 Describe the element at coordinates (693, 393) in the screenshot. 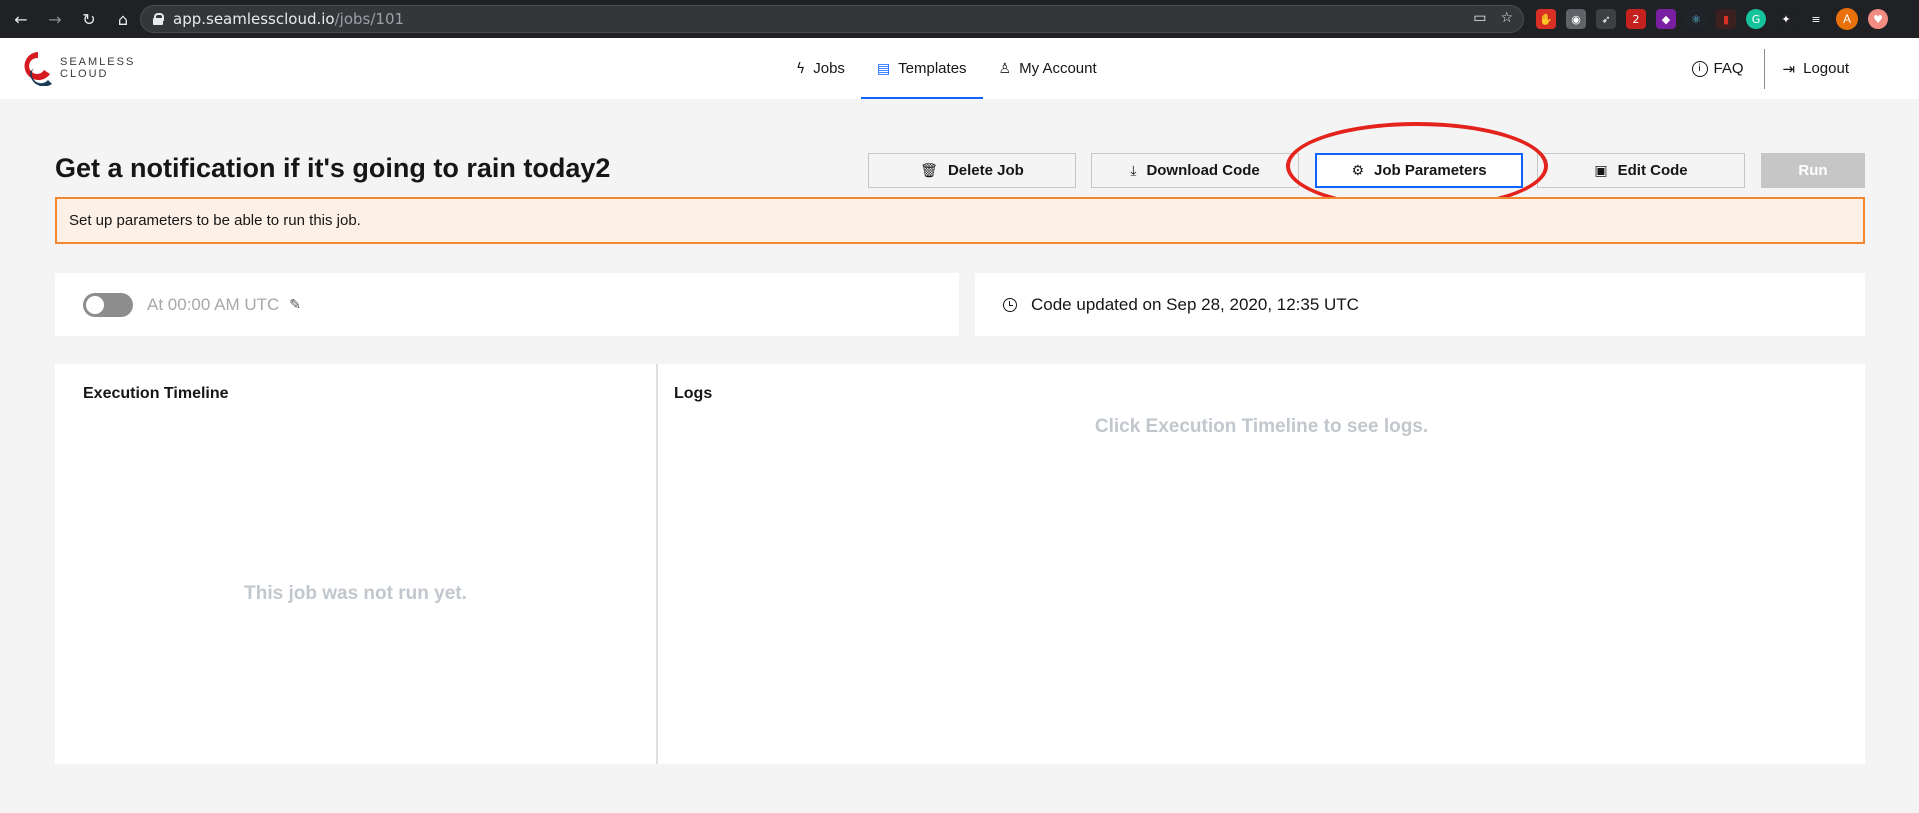

I see `logs-heading: Logs` at that location.